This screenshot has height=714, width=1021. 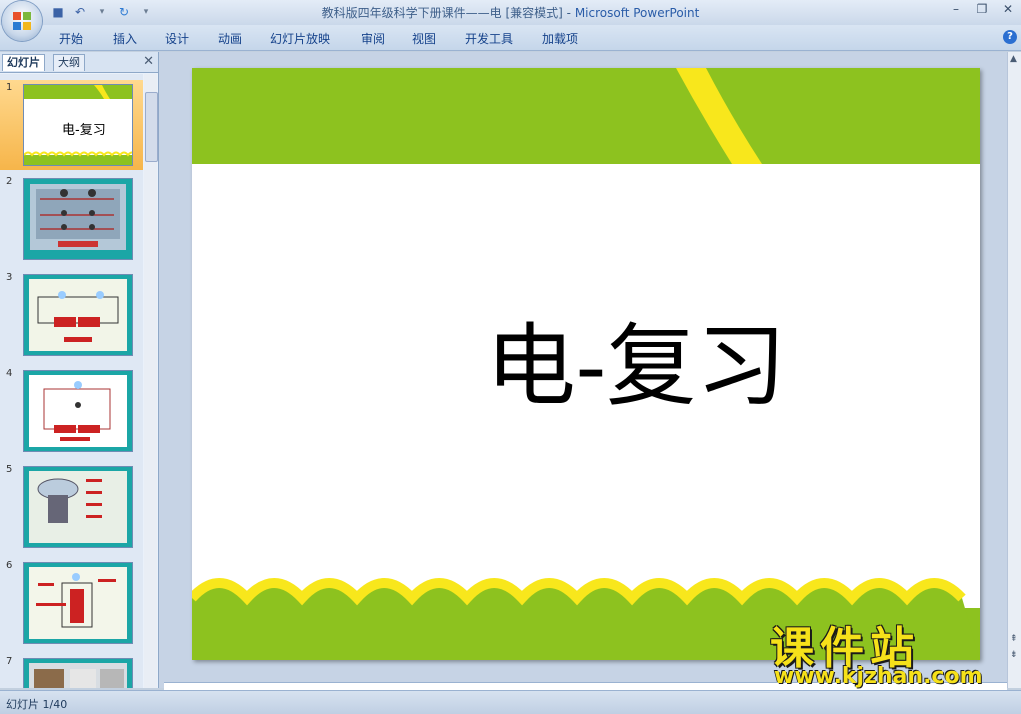 I want to click on slide-number: 2, so click(x=9, y=181).